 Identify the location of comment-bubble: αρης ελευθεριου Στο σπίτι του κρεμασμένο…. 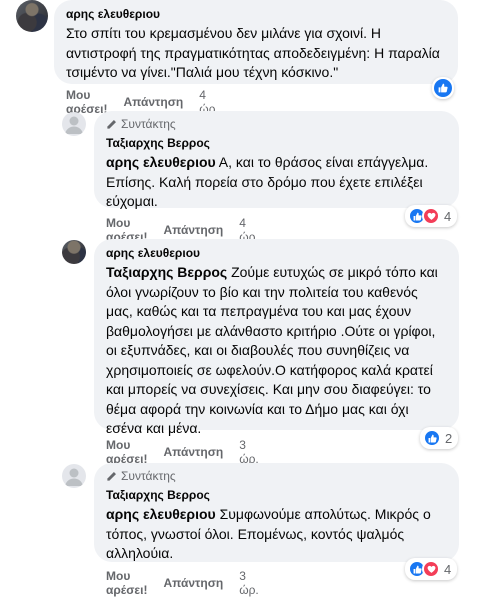
(256, 42).